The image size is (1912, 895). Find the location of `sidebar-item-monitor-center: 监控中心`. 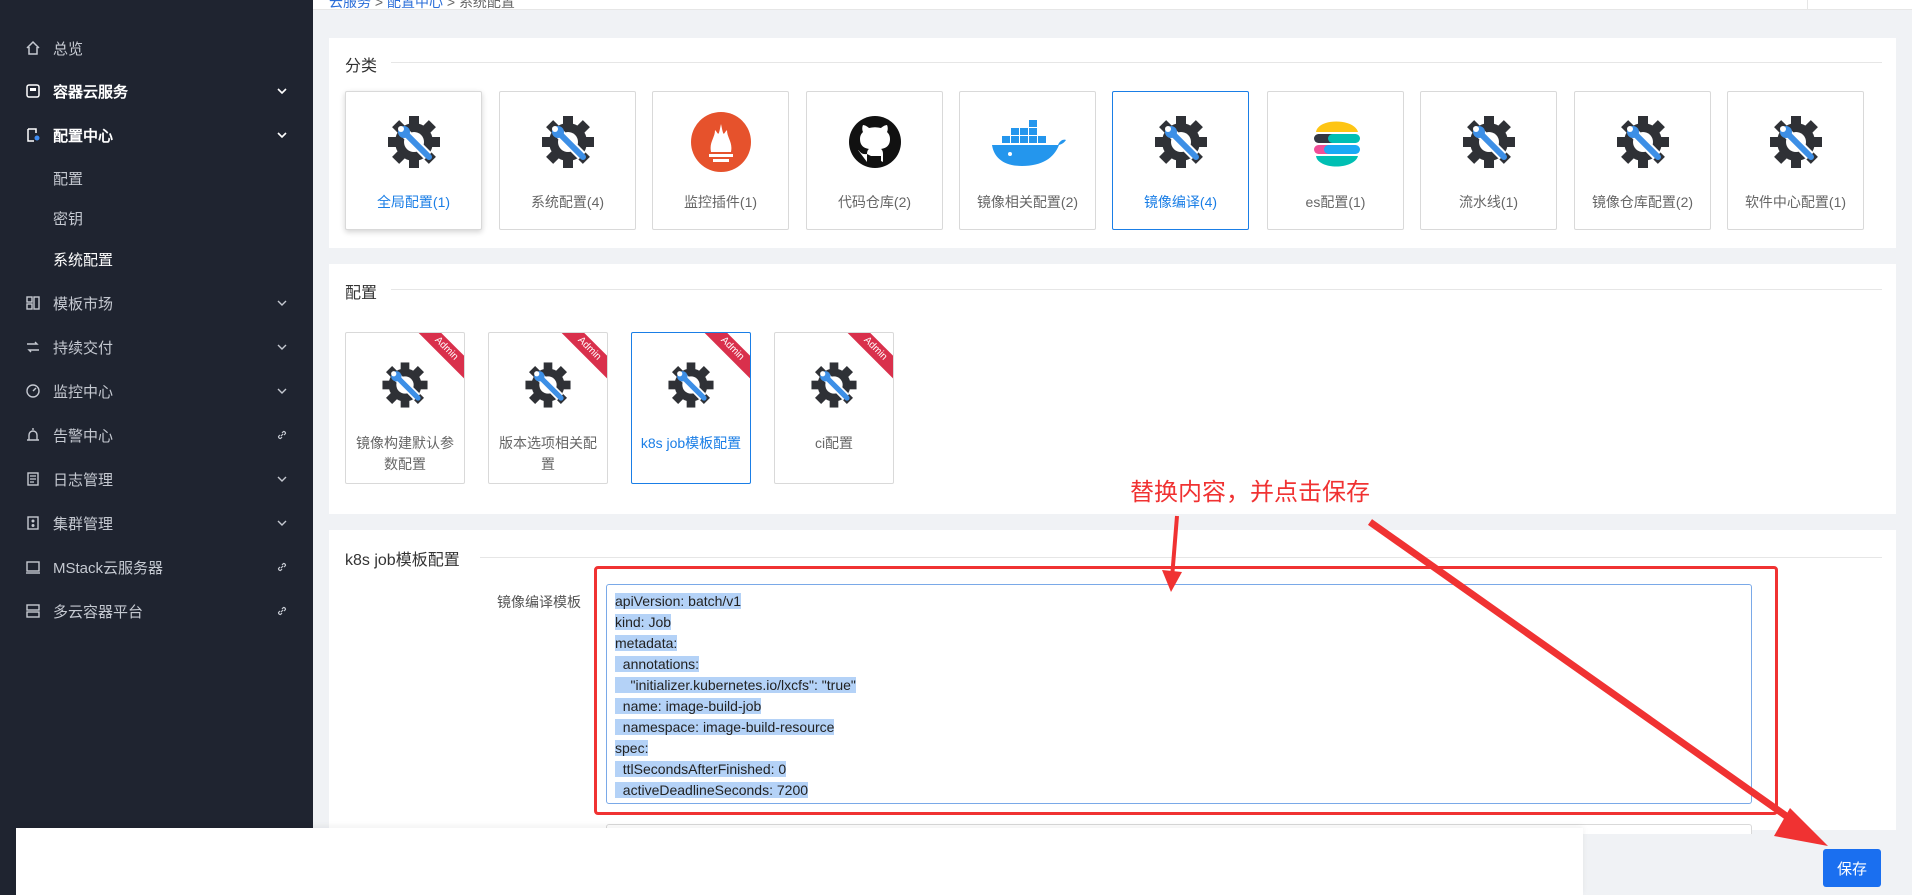

sidebar-item-monitor-center: 监控中心 is located at coordinates (156, 391).